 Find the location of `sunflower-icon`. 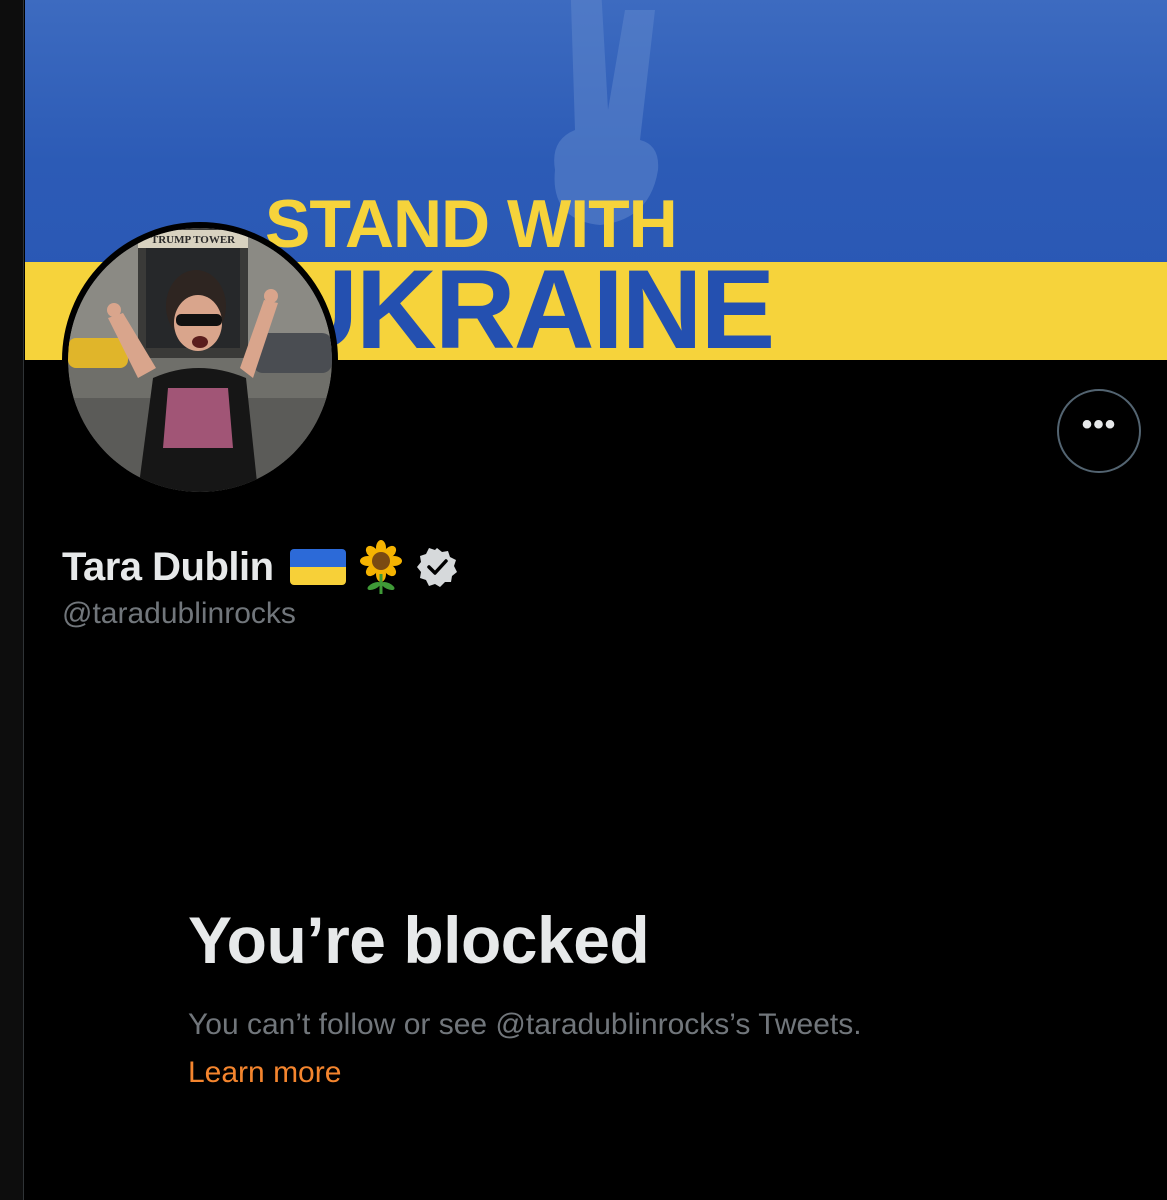

sunflower-icon is located at coordinates (380, 567).